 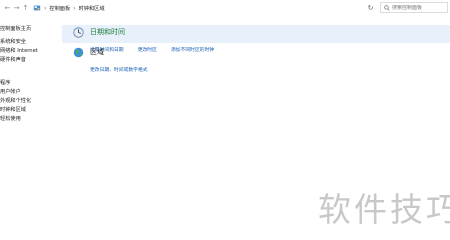 What do you see at coordinates (13, 41) in the screenshot?
I see `sidebar-item-system-security: 系统和安全` at bounding box center [13, 41].